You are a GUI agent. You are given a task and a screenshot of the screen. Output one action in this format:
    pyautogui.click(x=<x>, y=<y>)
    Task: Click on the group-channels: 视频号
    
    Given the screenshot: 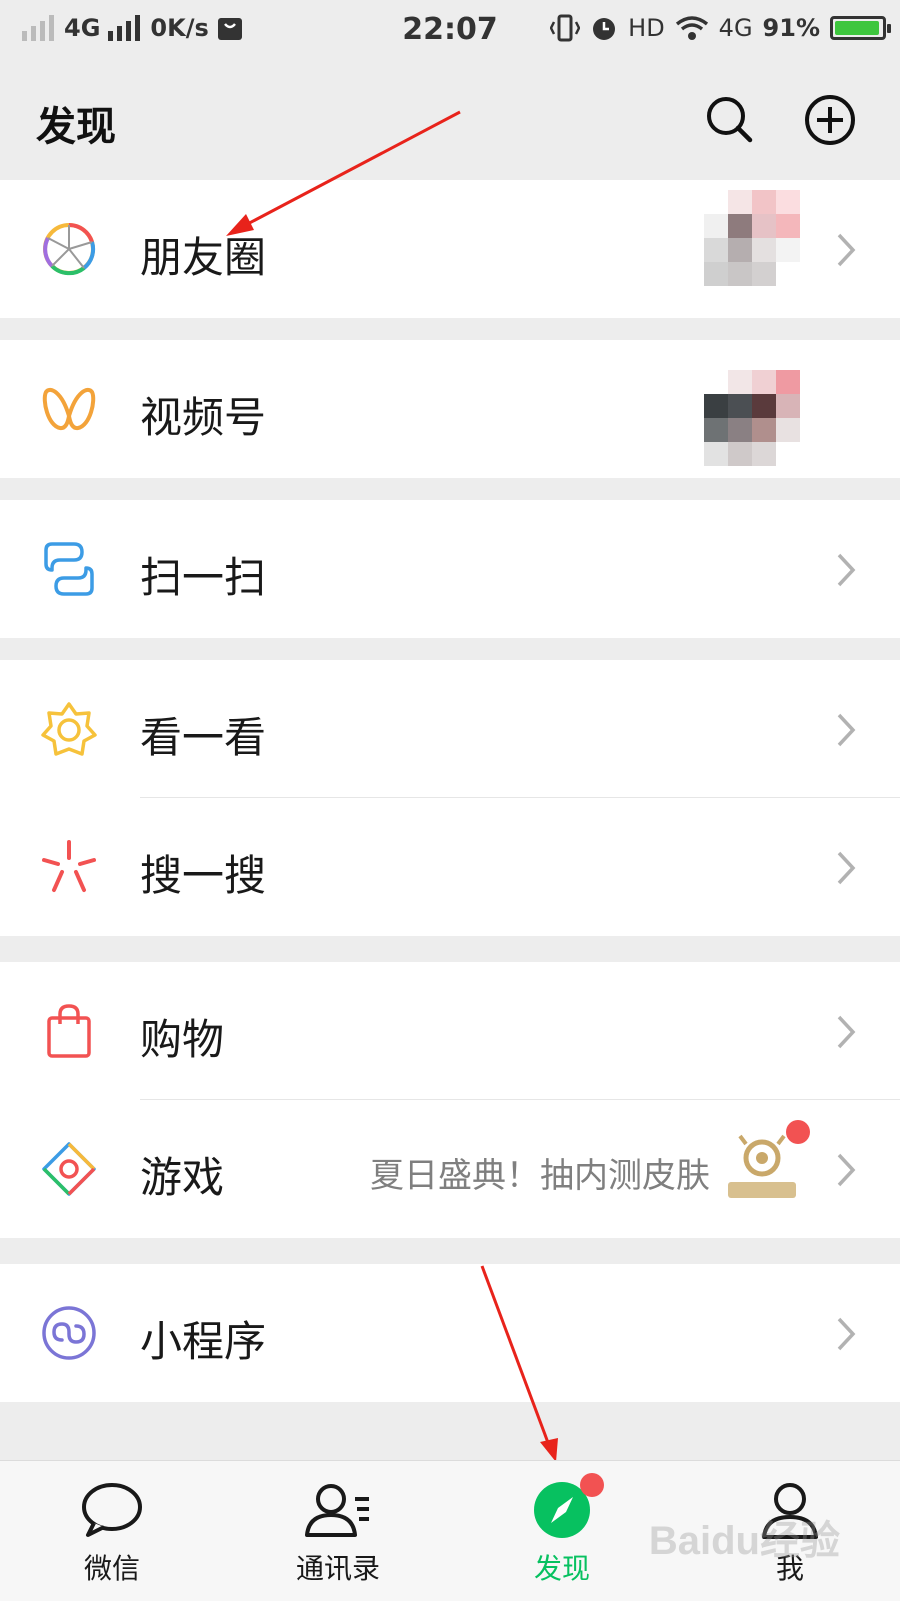 What is the action you would take?
    pyautogui.click(x=450, y=409)
    